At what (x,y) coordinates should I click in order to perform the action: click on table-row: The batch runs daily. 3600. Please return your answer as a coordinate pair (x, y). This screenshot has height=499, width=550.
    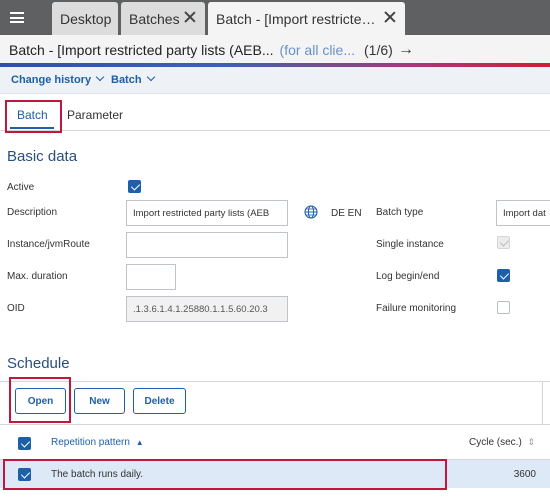
    Looking at the image, I should click on (275, 474).